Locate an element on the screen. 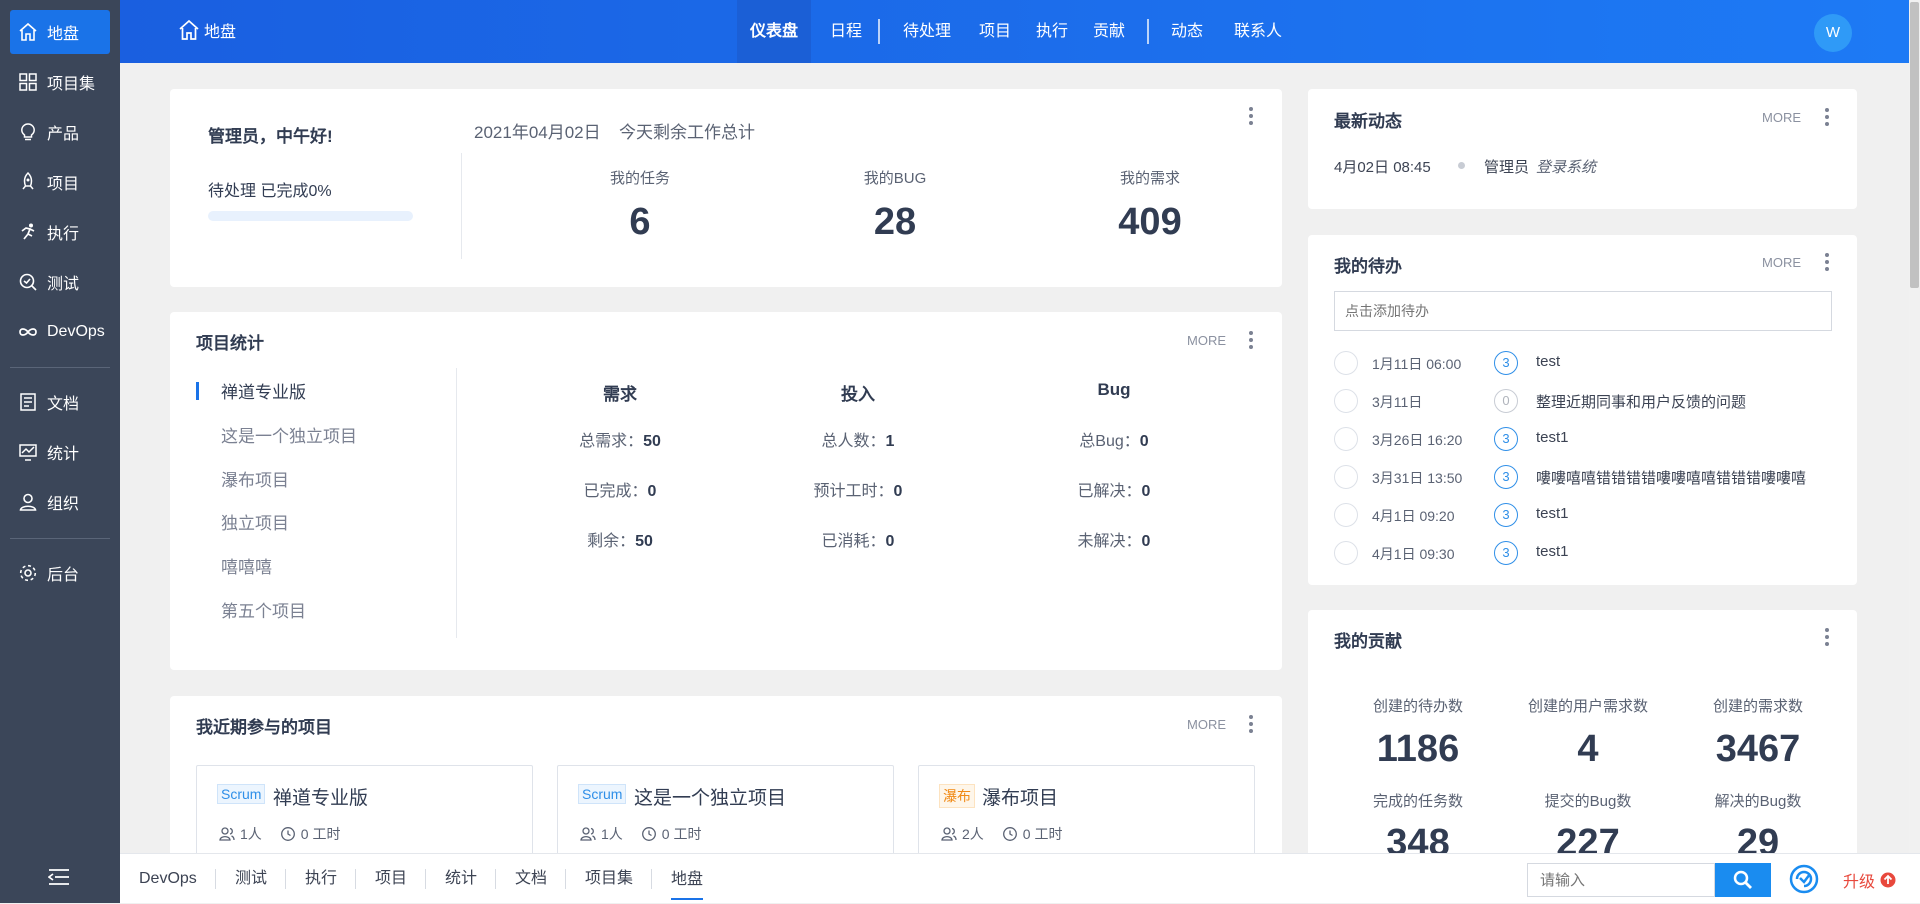 Image resolution: width=1920 pixels, height=904 pixels. project-card-name: 这是一个独立项目 is located at coordinates (710, 796).